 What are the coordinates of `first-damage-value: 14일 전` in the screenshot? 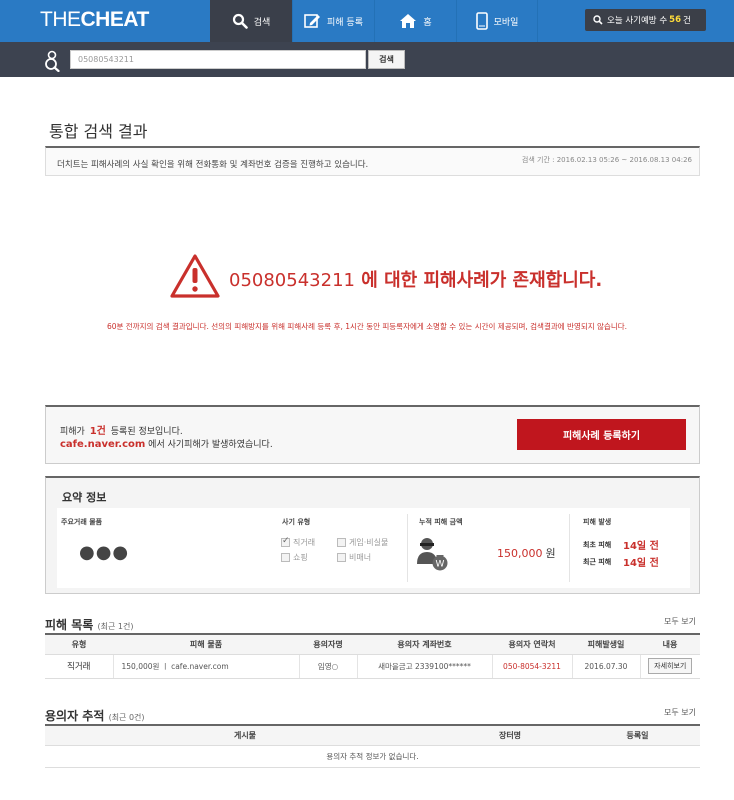 It's located at (641, 546).